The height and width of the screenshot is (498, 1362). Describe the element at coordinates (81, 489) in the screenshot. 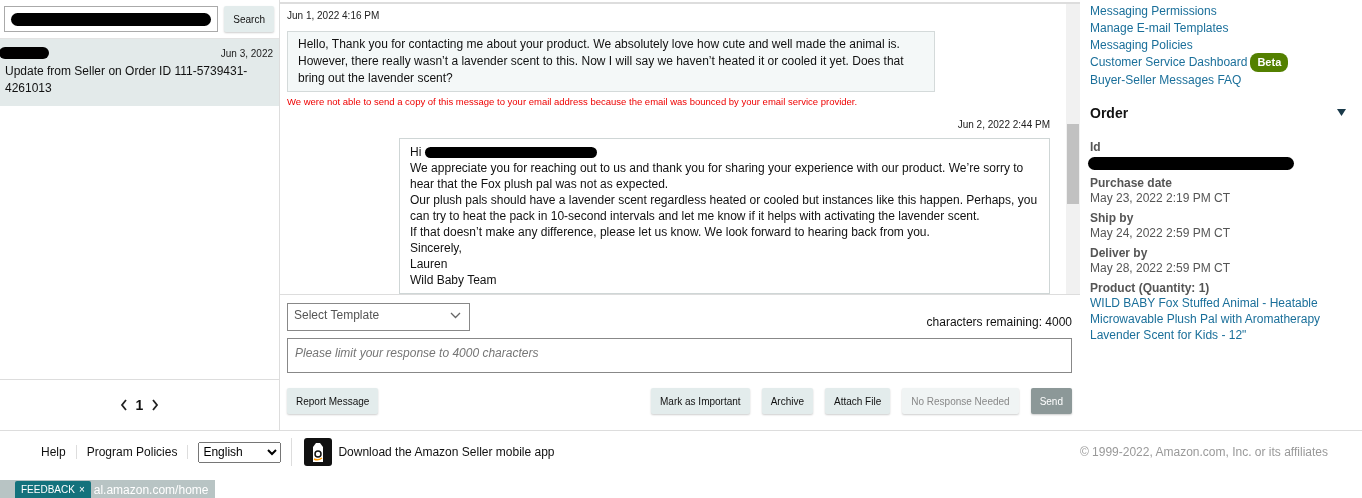

I see `close-icon: ×` at that location.